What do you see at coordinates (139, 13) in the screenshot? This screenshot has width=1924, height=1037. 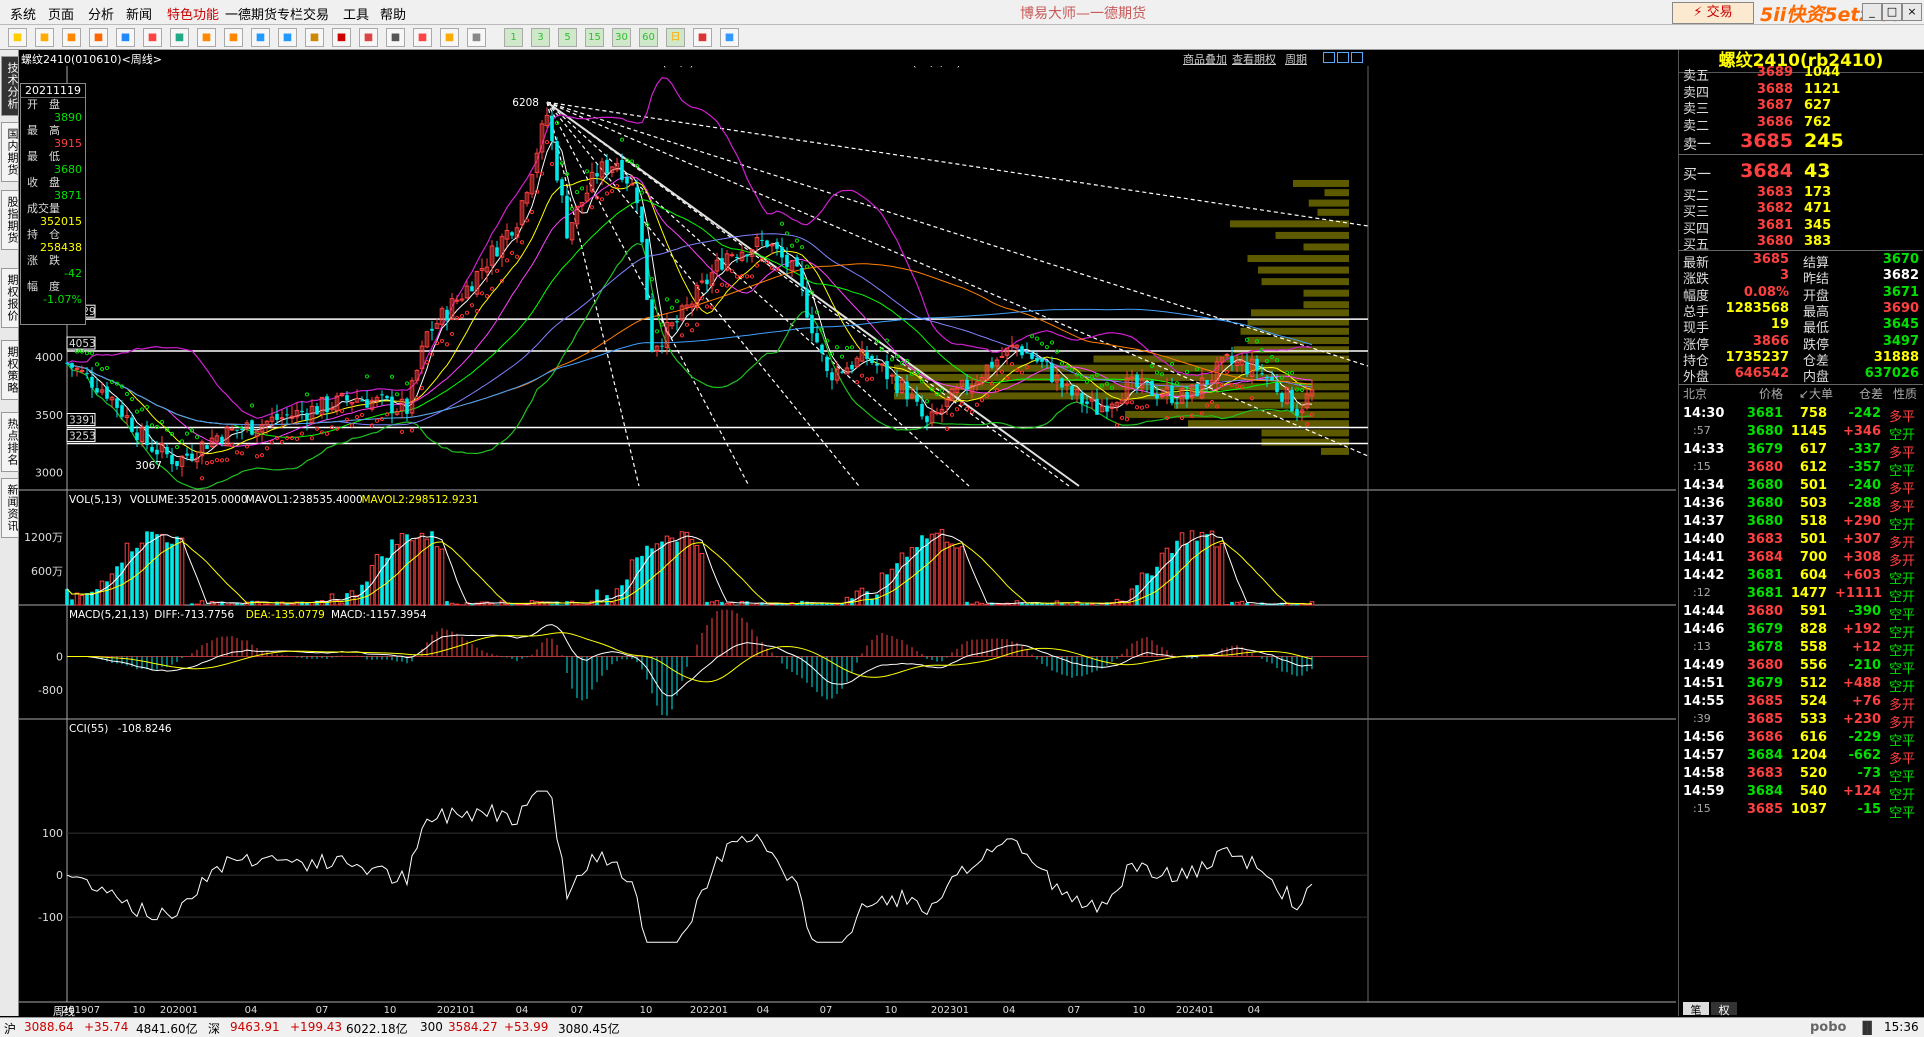 I see `menu-item-3: 新闻` at bounding box center [139, 13].